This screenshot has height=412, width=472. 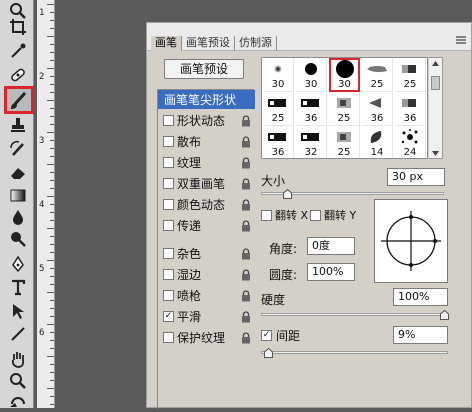 What do you see at coordinates (410, 142) in the screenshot?
I see `brush-preset-cell: 24` at bounding box center [410, 142].